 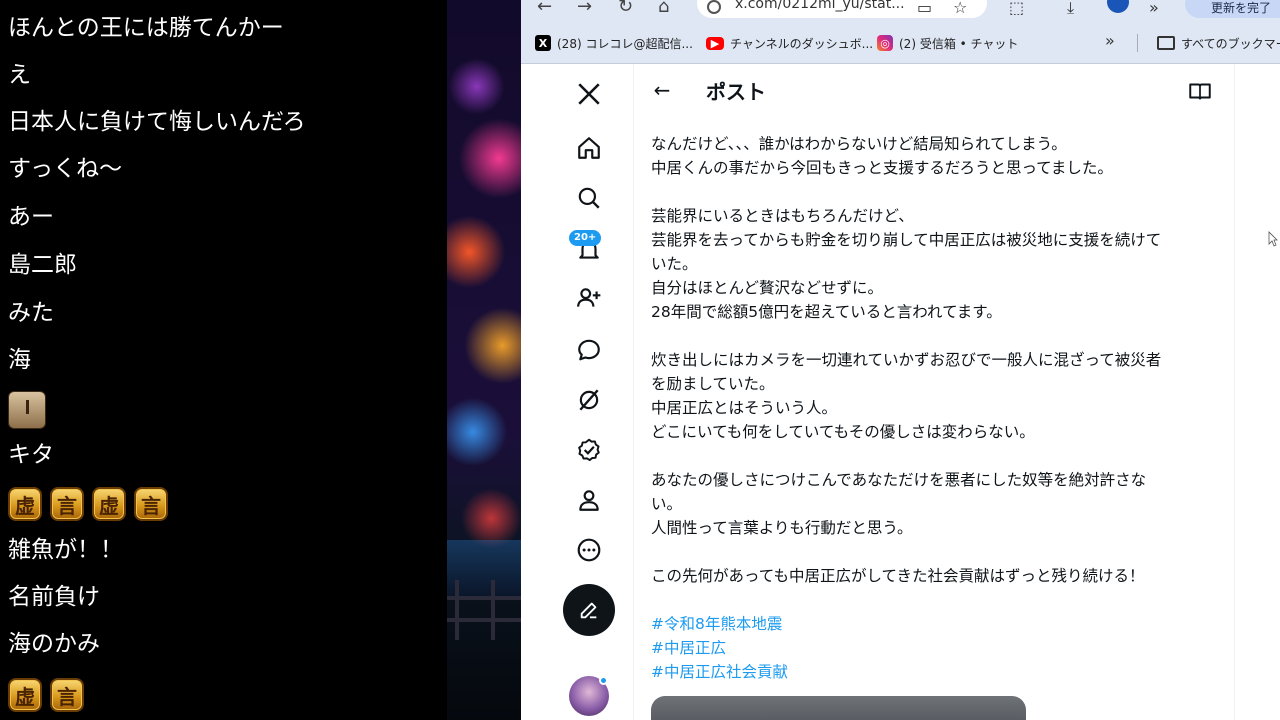 I want to click on clock-stamp-icon, so click(x=27, y=410).